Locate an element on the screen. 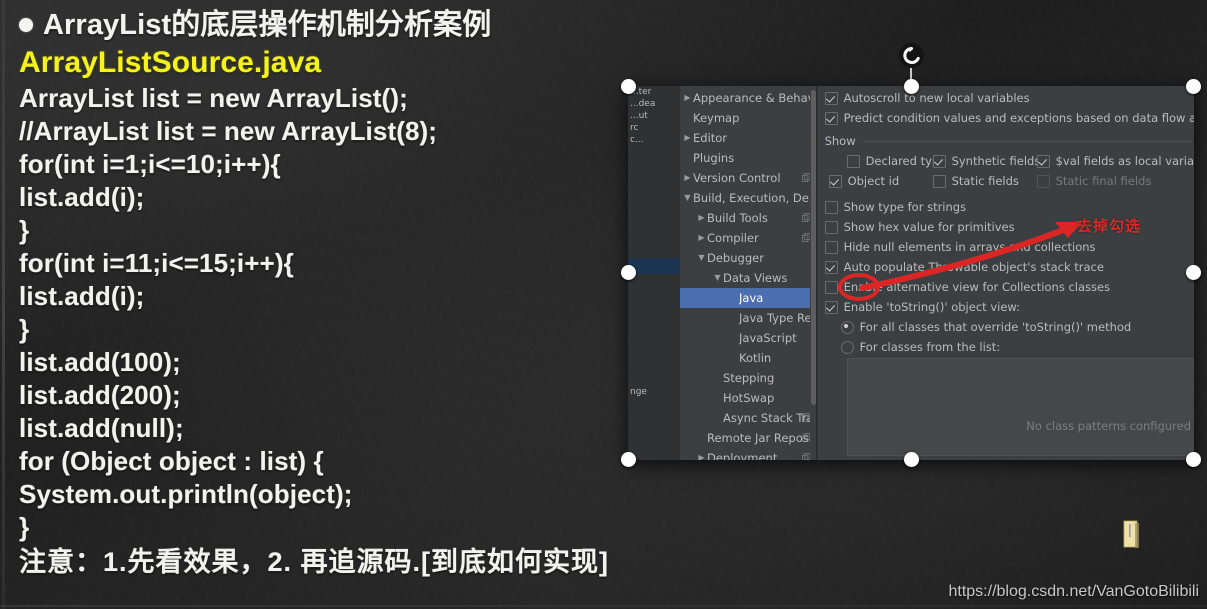 This screenshot has width=1207, height=609. settings-nav-item: ▼ Data Views is located at coordinates (748, 278).